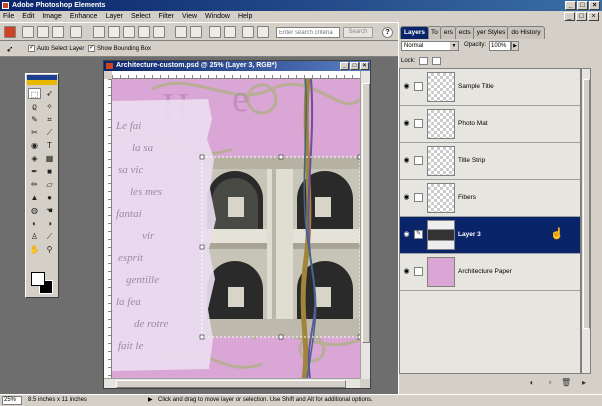  What do you see at coordinates (34, 223) in the screenshot?
I see `dodge-tool-icon: ◐` at bounding box center [34, 223].